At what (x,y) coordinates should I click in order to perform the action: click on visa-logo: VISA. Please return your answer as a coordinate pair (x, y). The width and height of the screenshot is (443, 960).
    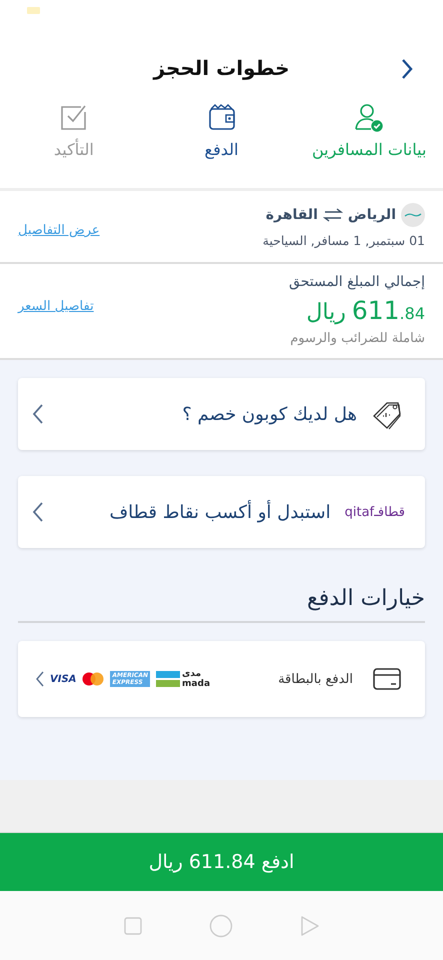
    Looking at the image, I should click on (63, 679).